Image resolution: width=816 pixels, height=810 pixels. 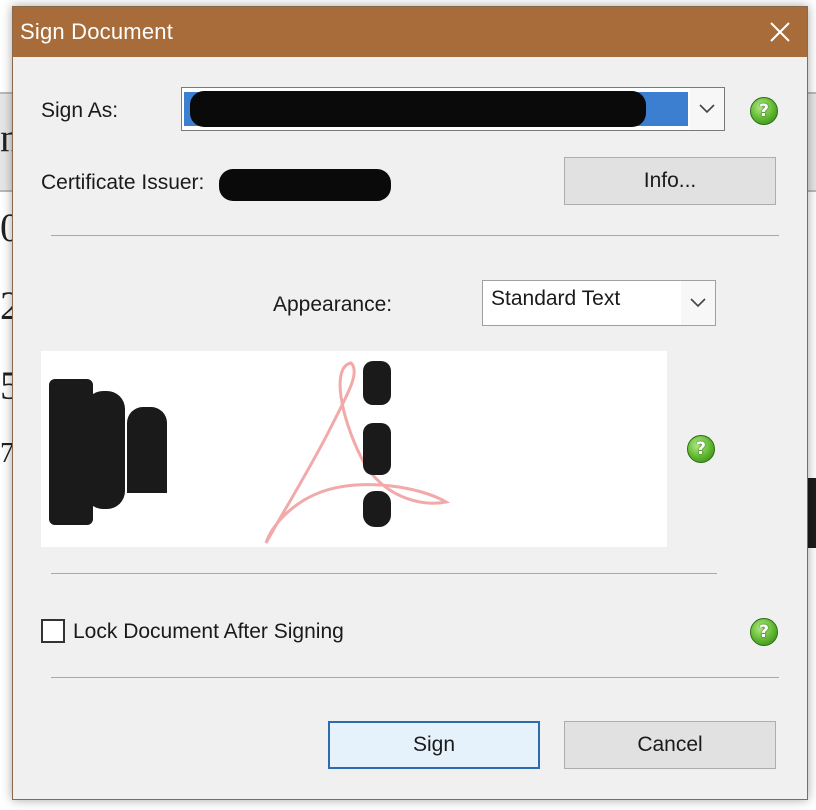 I want to click on sign-as-label: Sign As:, so click(x=80, y=110).